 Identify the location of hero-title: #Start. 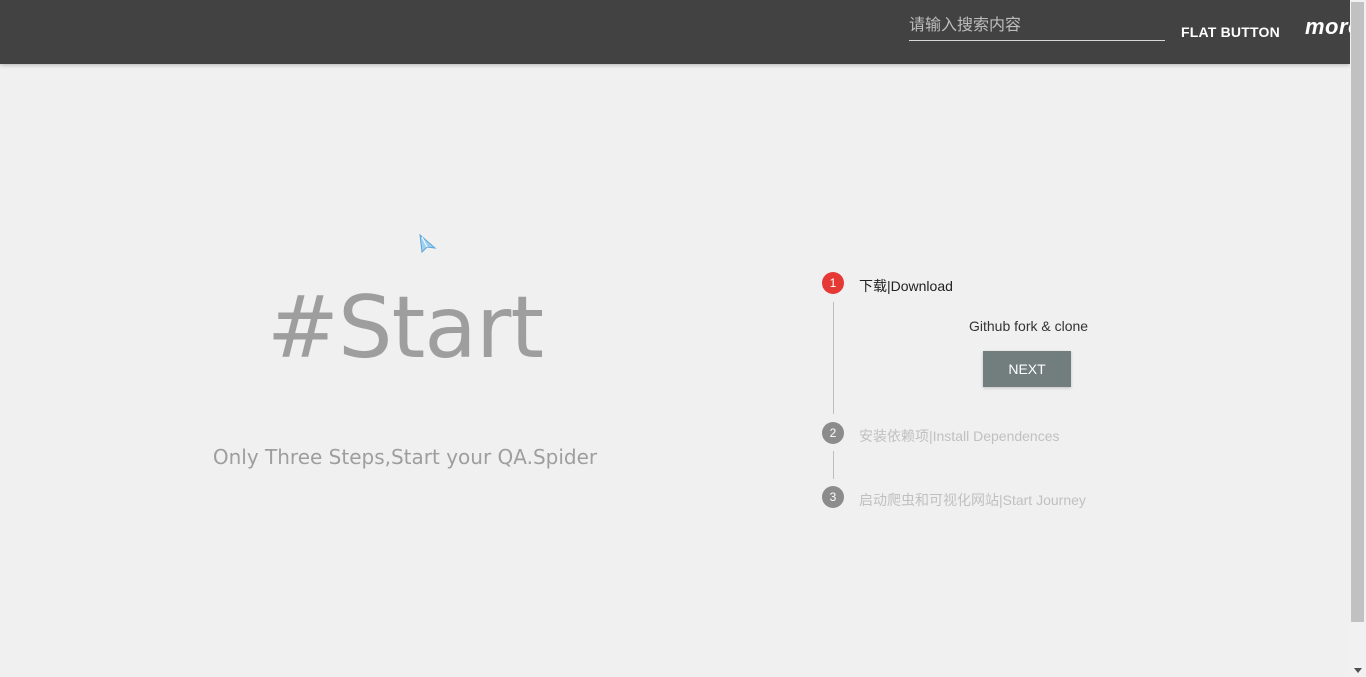
(405, 328).